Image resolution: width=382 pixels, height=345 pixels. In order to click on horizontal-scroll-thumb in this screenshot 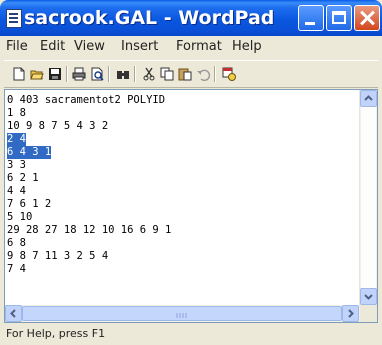, I will do `click(182, 313)`.